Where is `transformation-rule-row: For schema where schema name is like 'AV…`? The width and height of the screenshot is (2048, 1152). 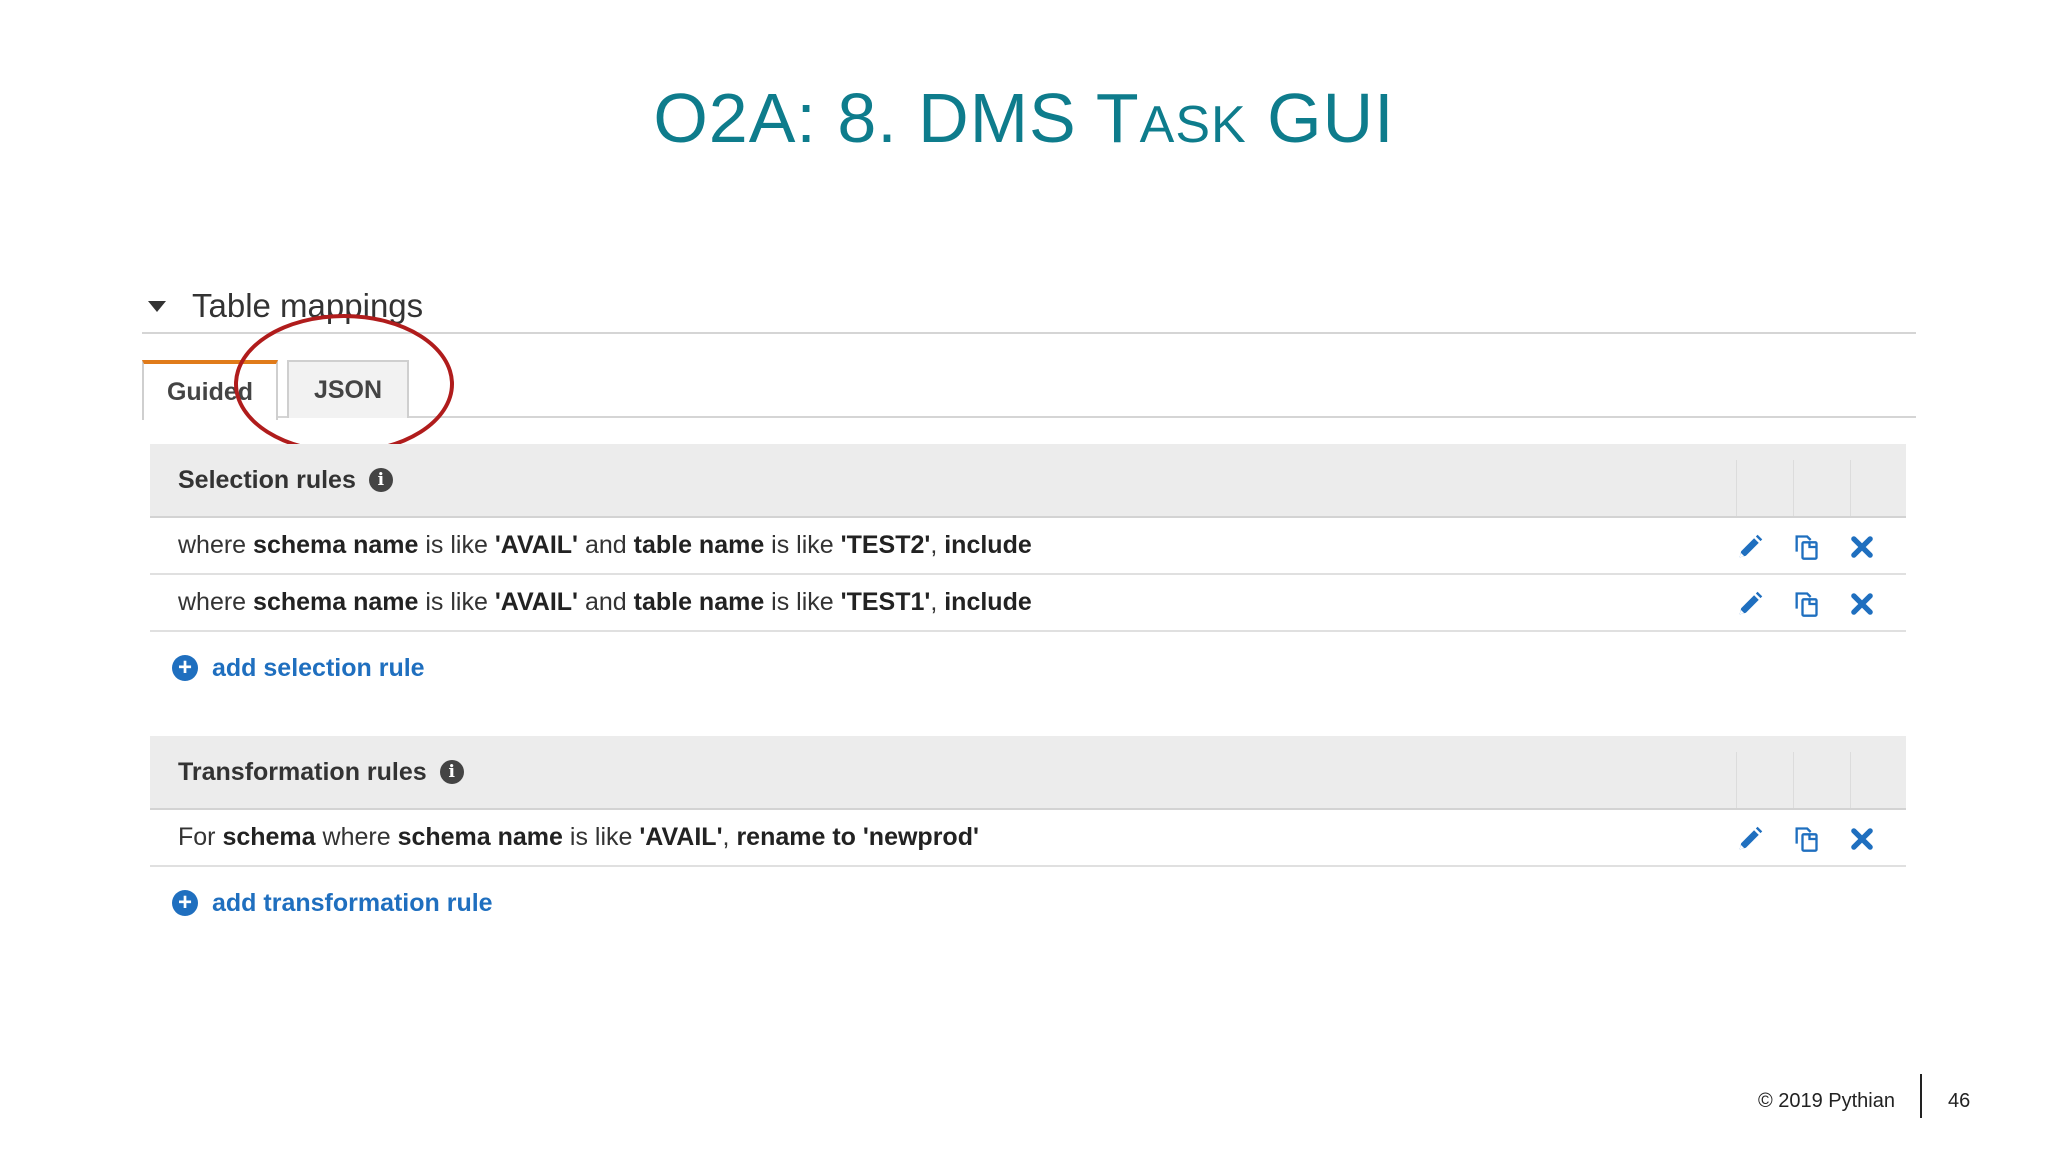 transformation-rule-row: For schema where schema name is like 'AV… is located at coordinates (1028, 838).